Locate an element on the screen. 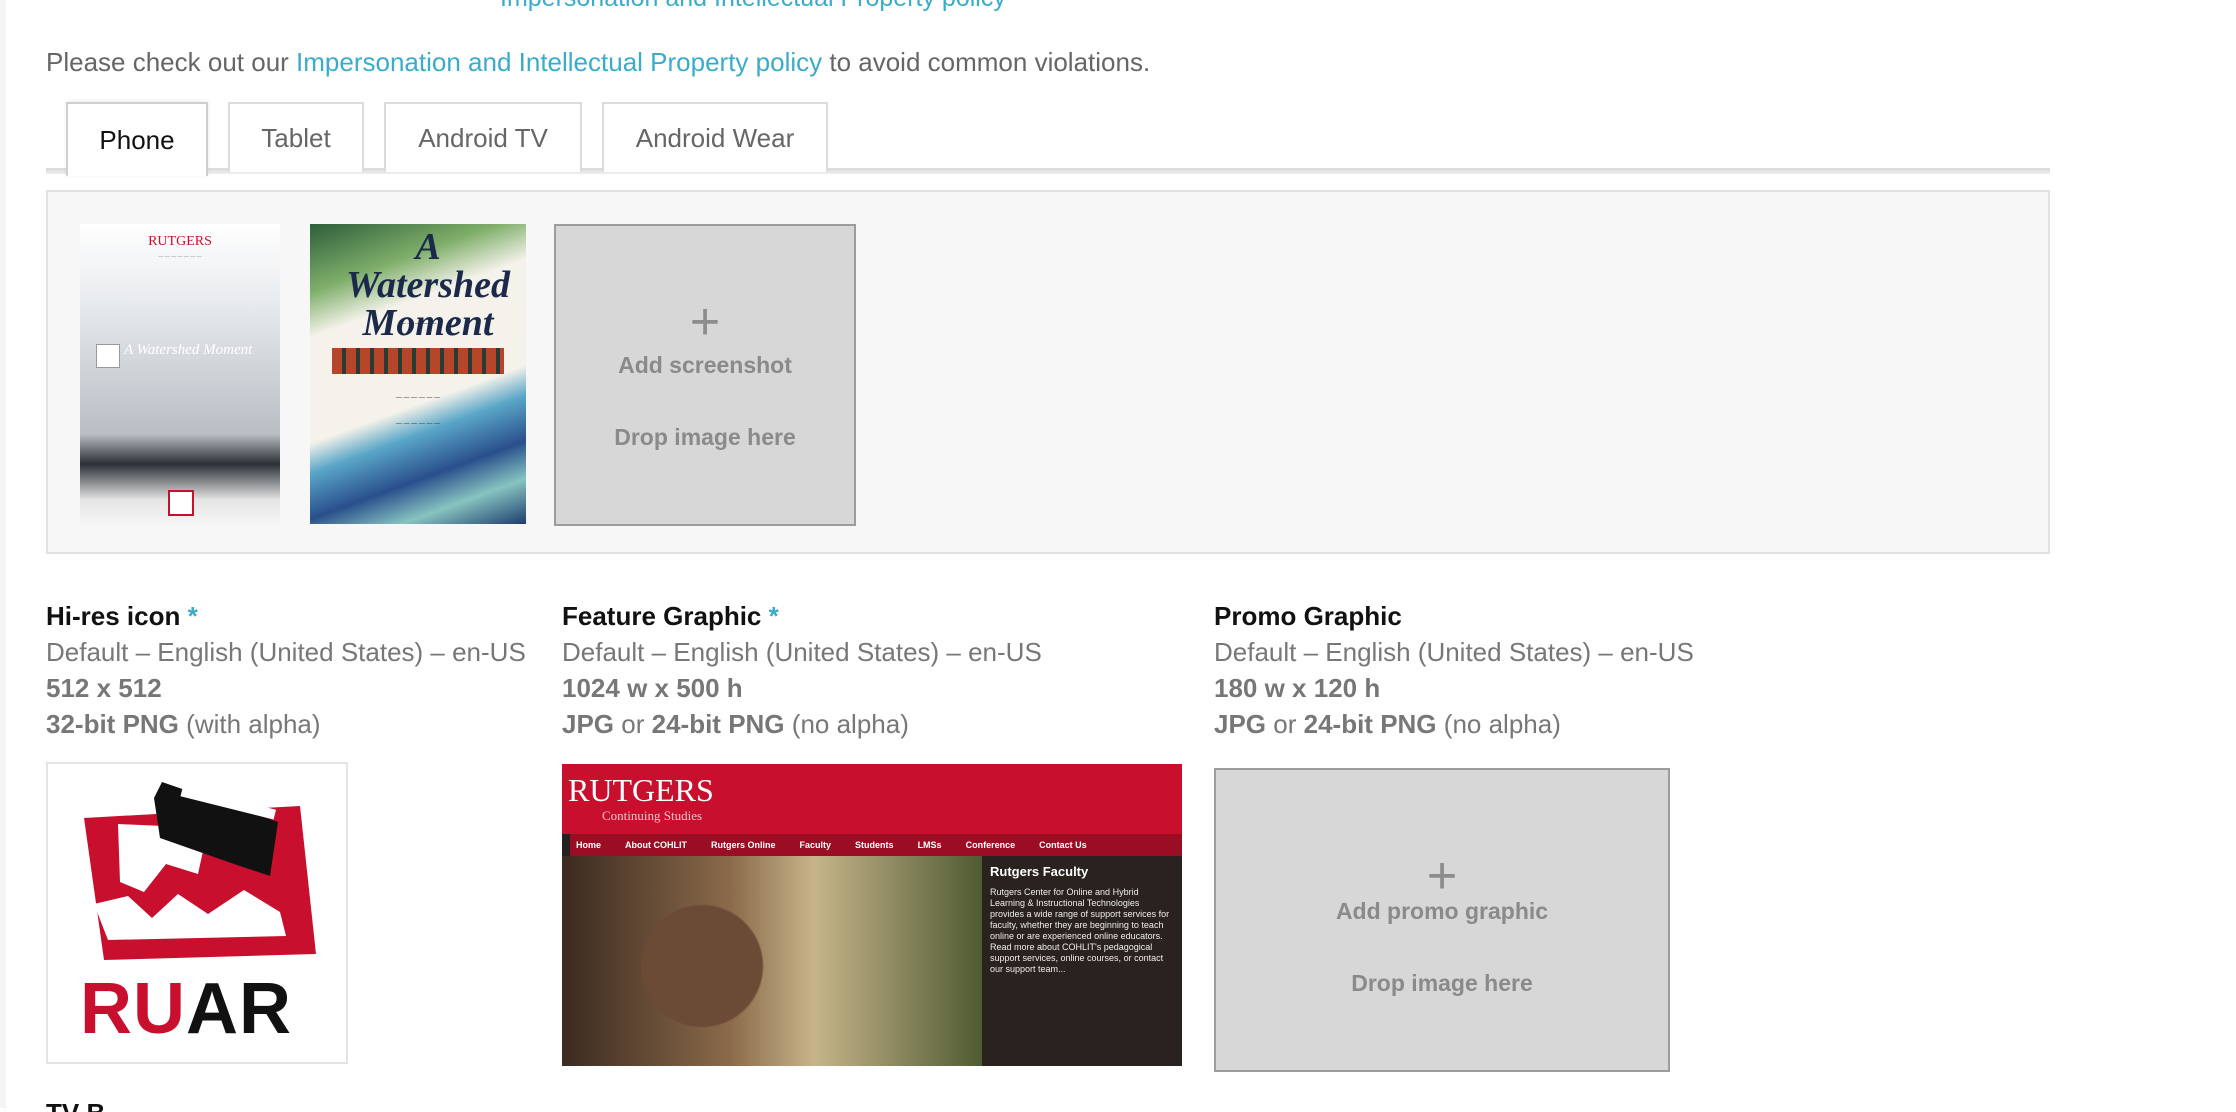 This screenshot has width=2236, height=1112. feature-graphic-size: 1024 w x 500 h is located at coordinates (652, 688).